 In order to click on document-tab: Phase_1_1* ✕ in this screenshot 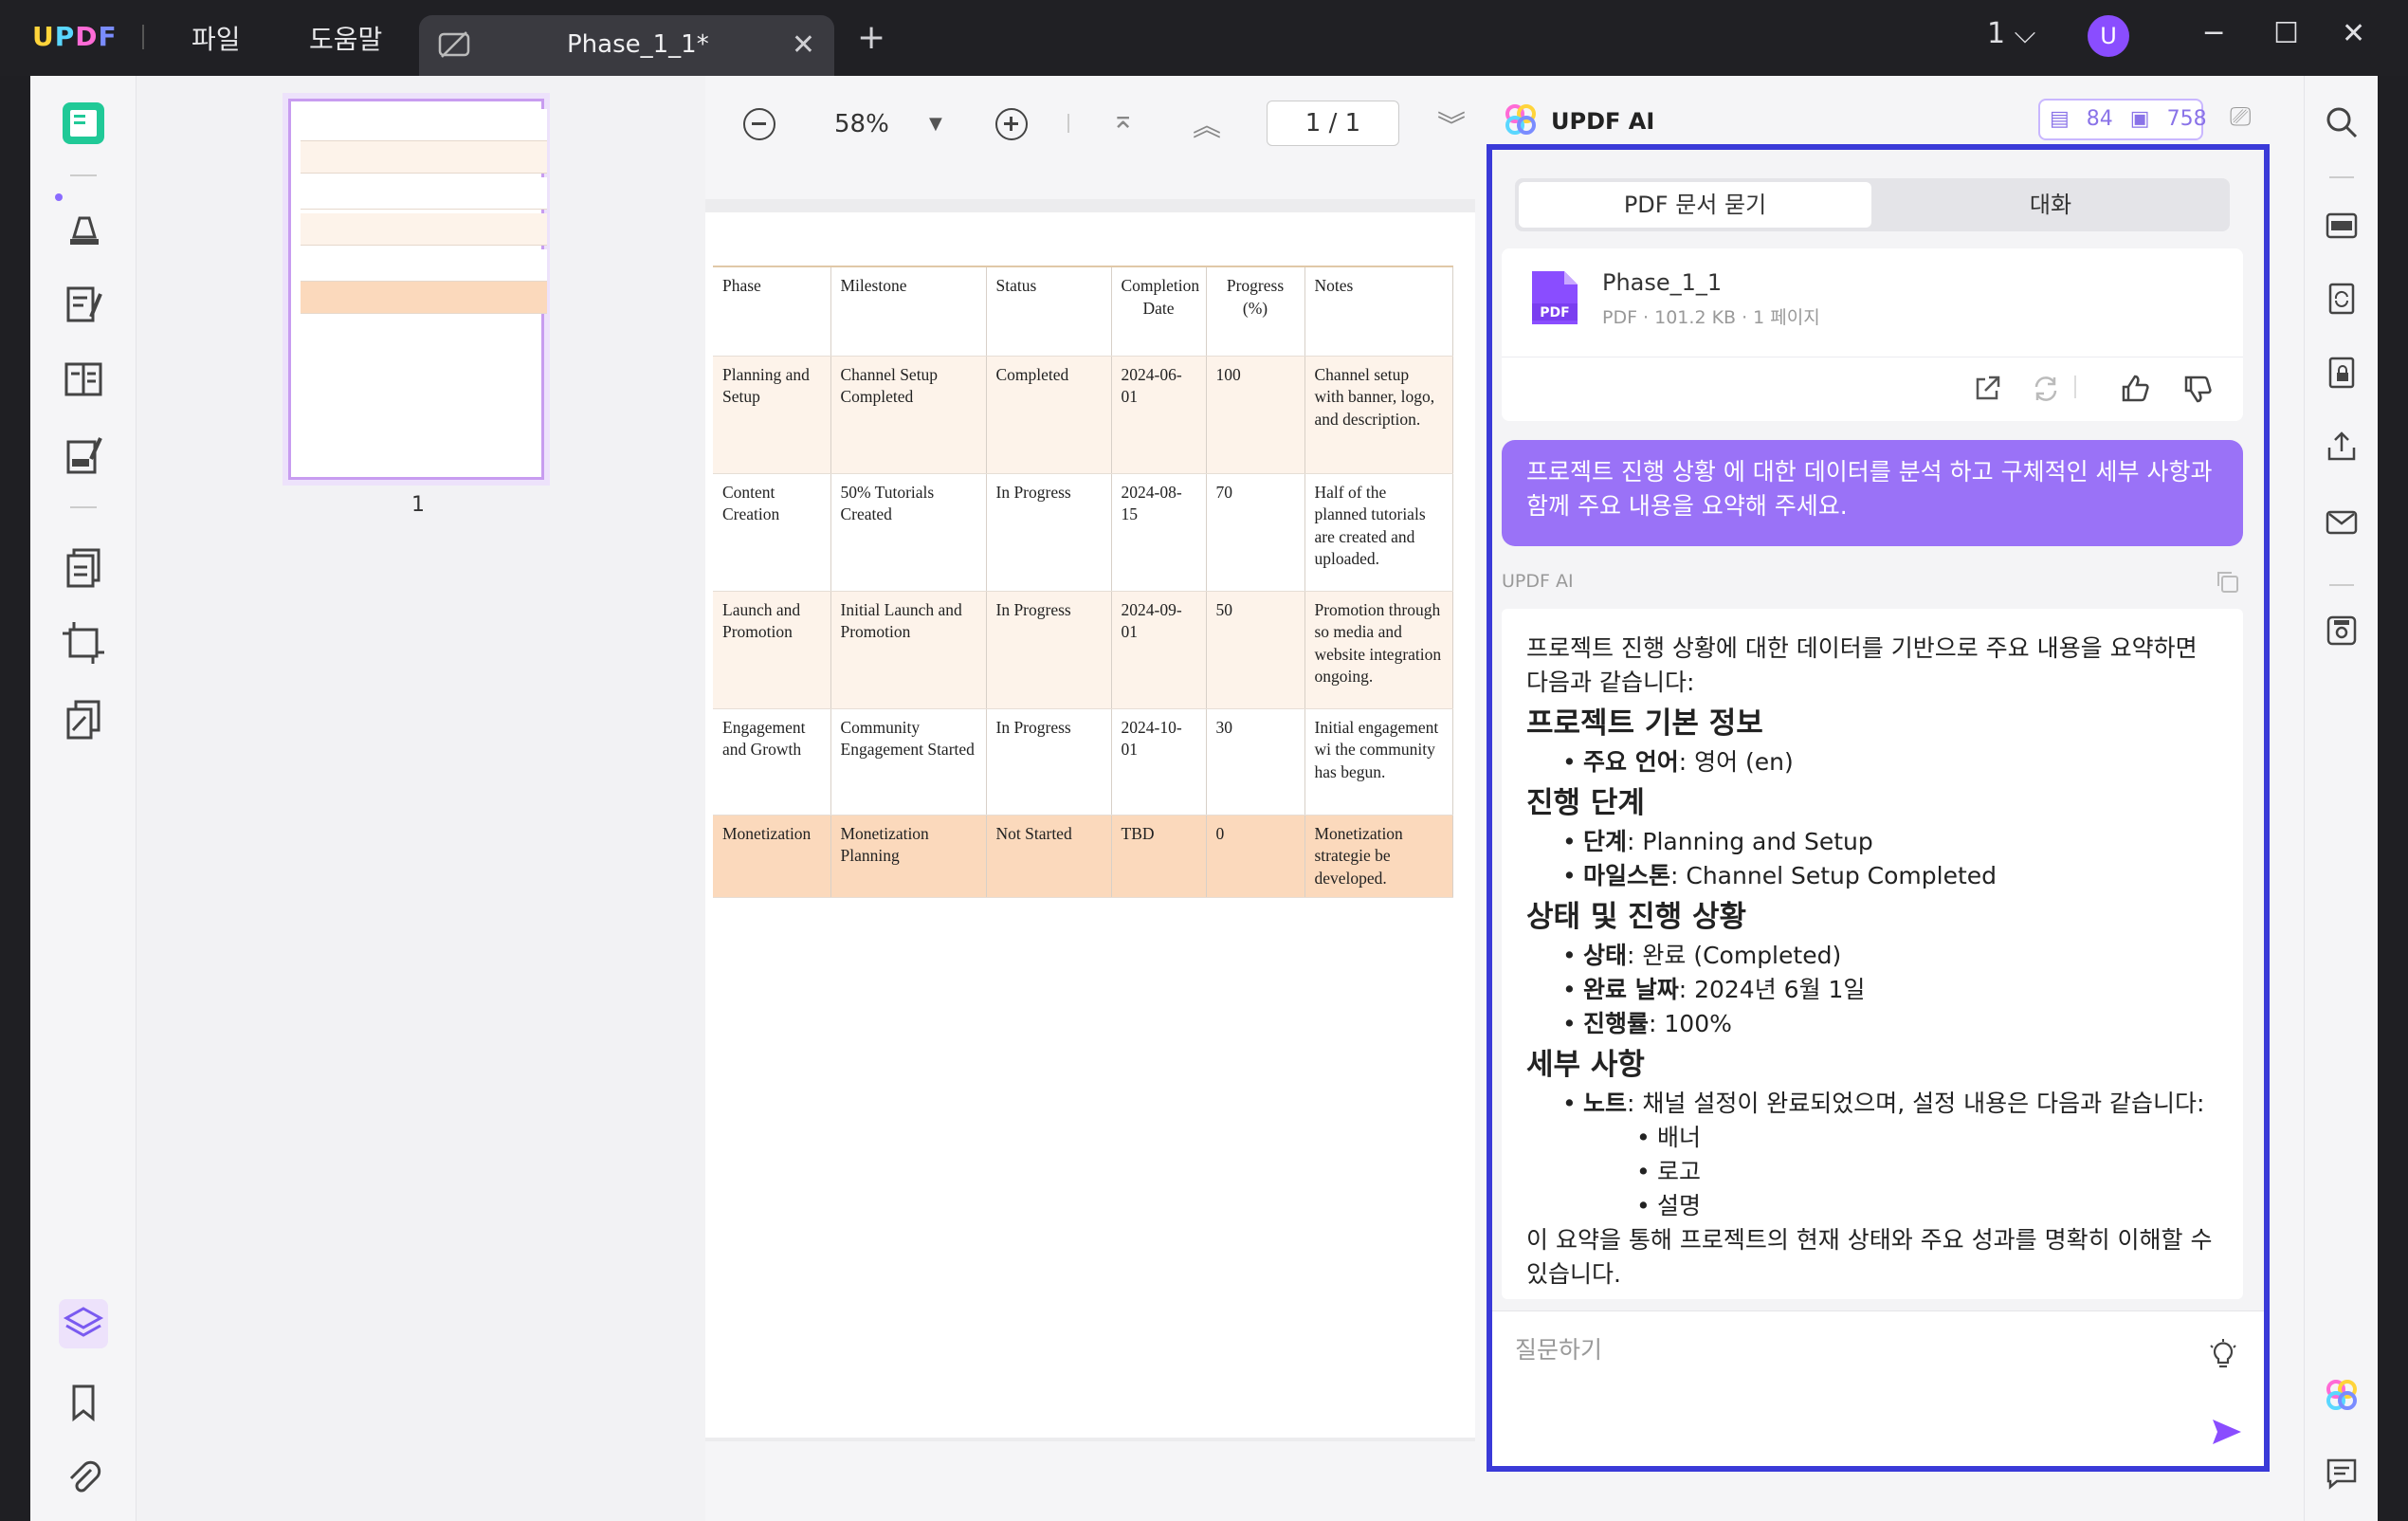, I will do `click(626, 45)`.